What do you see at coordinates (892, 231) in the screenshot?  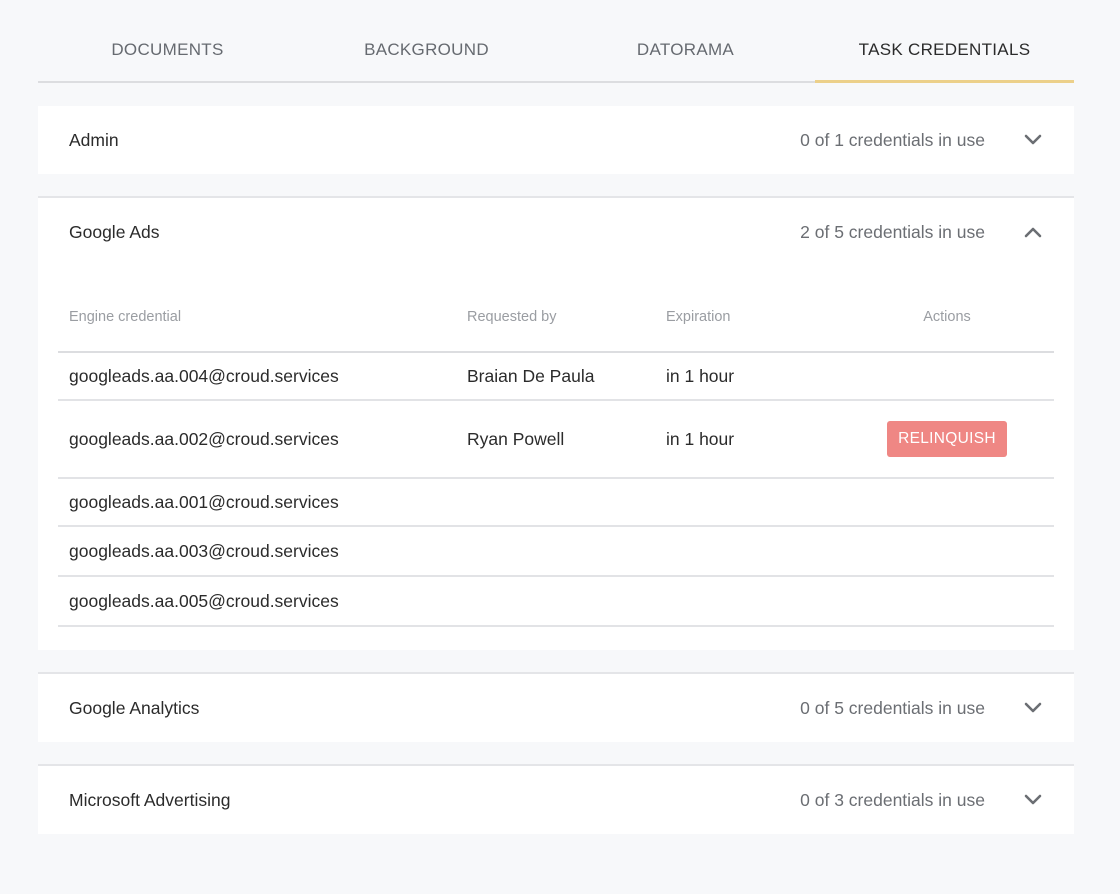 I see `credentials-count: 2 of 5 credentials in use` at bounding box center [892, 231].